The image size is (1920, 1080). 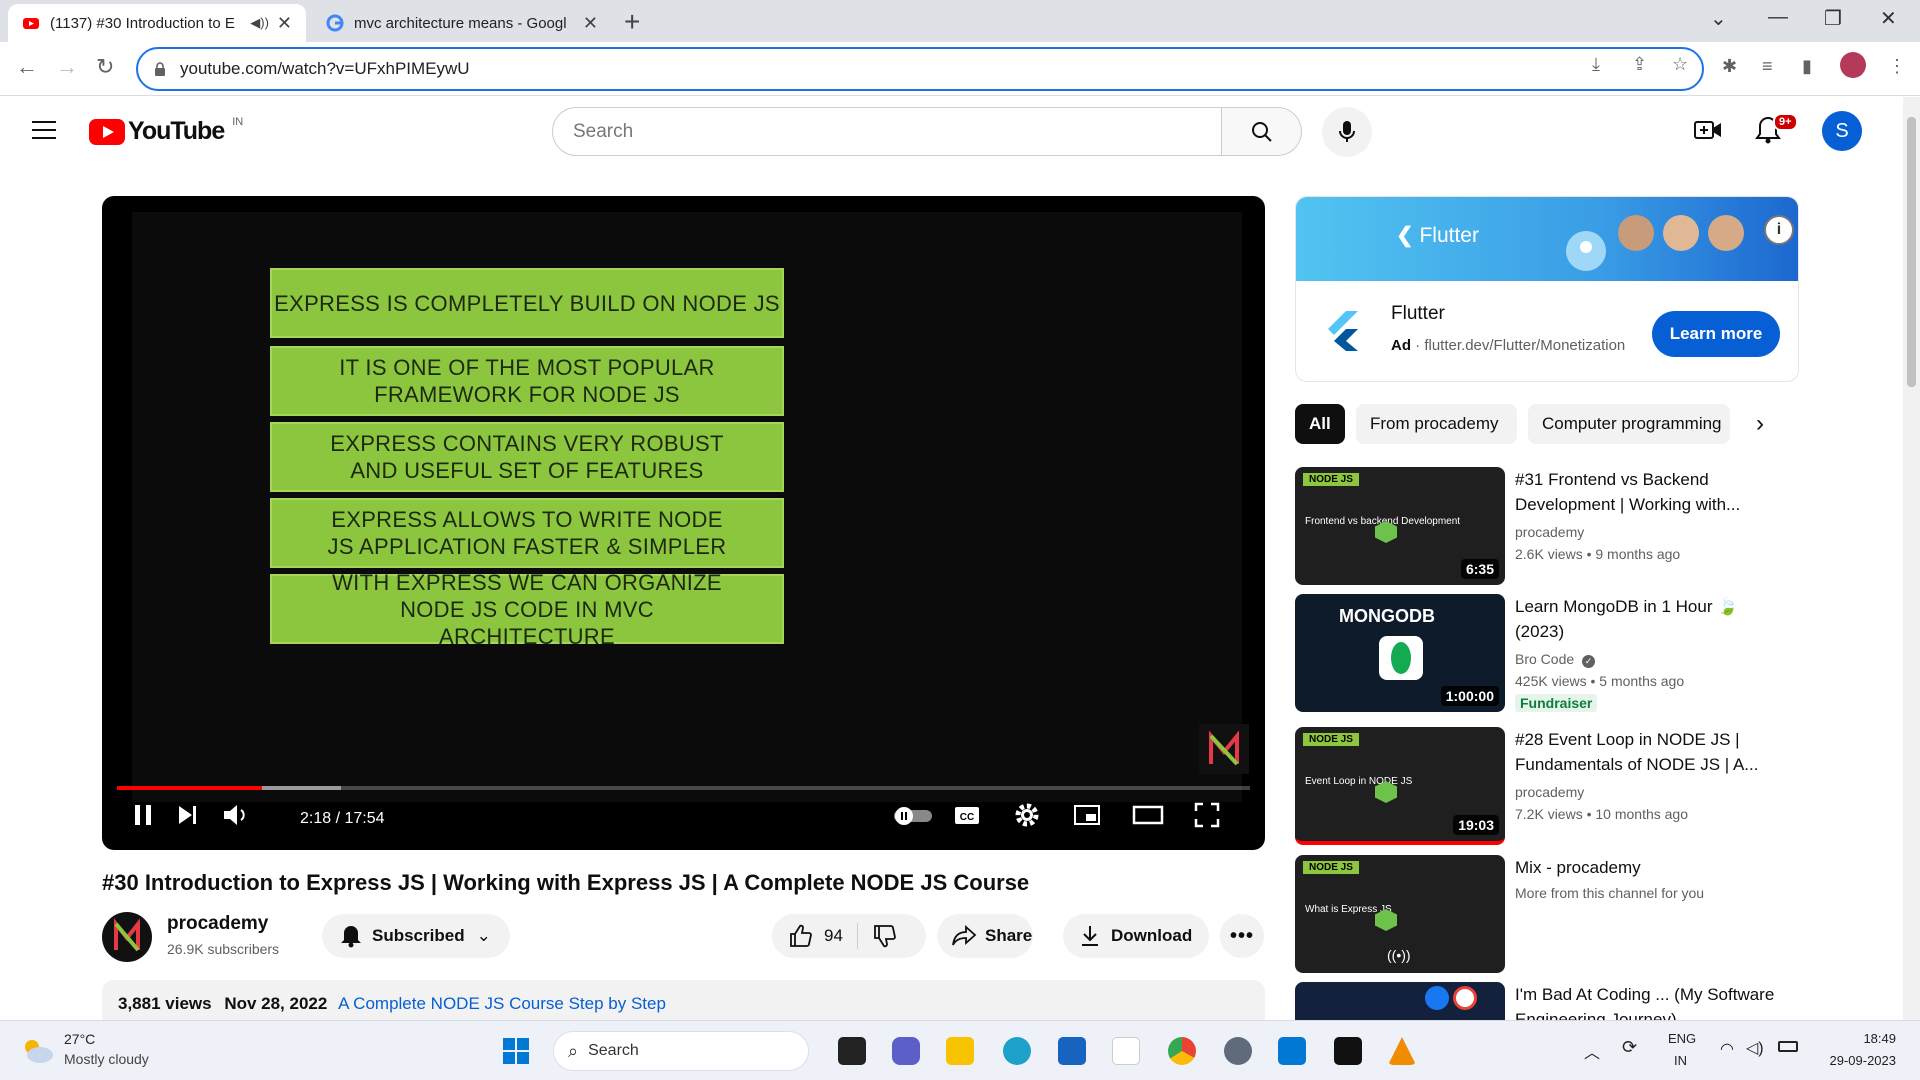 I want to click on video-thumbnail: NODE JS Event Loop in NODE JS 19:03, so click(x=1400, y=786).